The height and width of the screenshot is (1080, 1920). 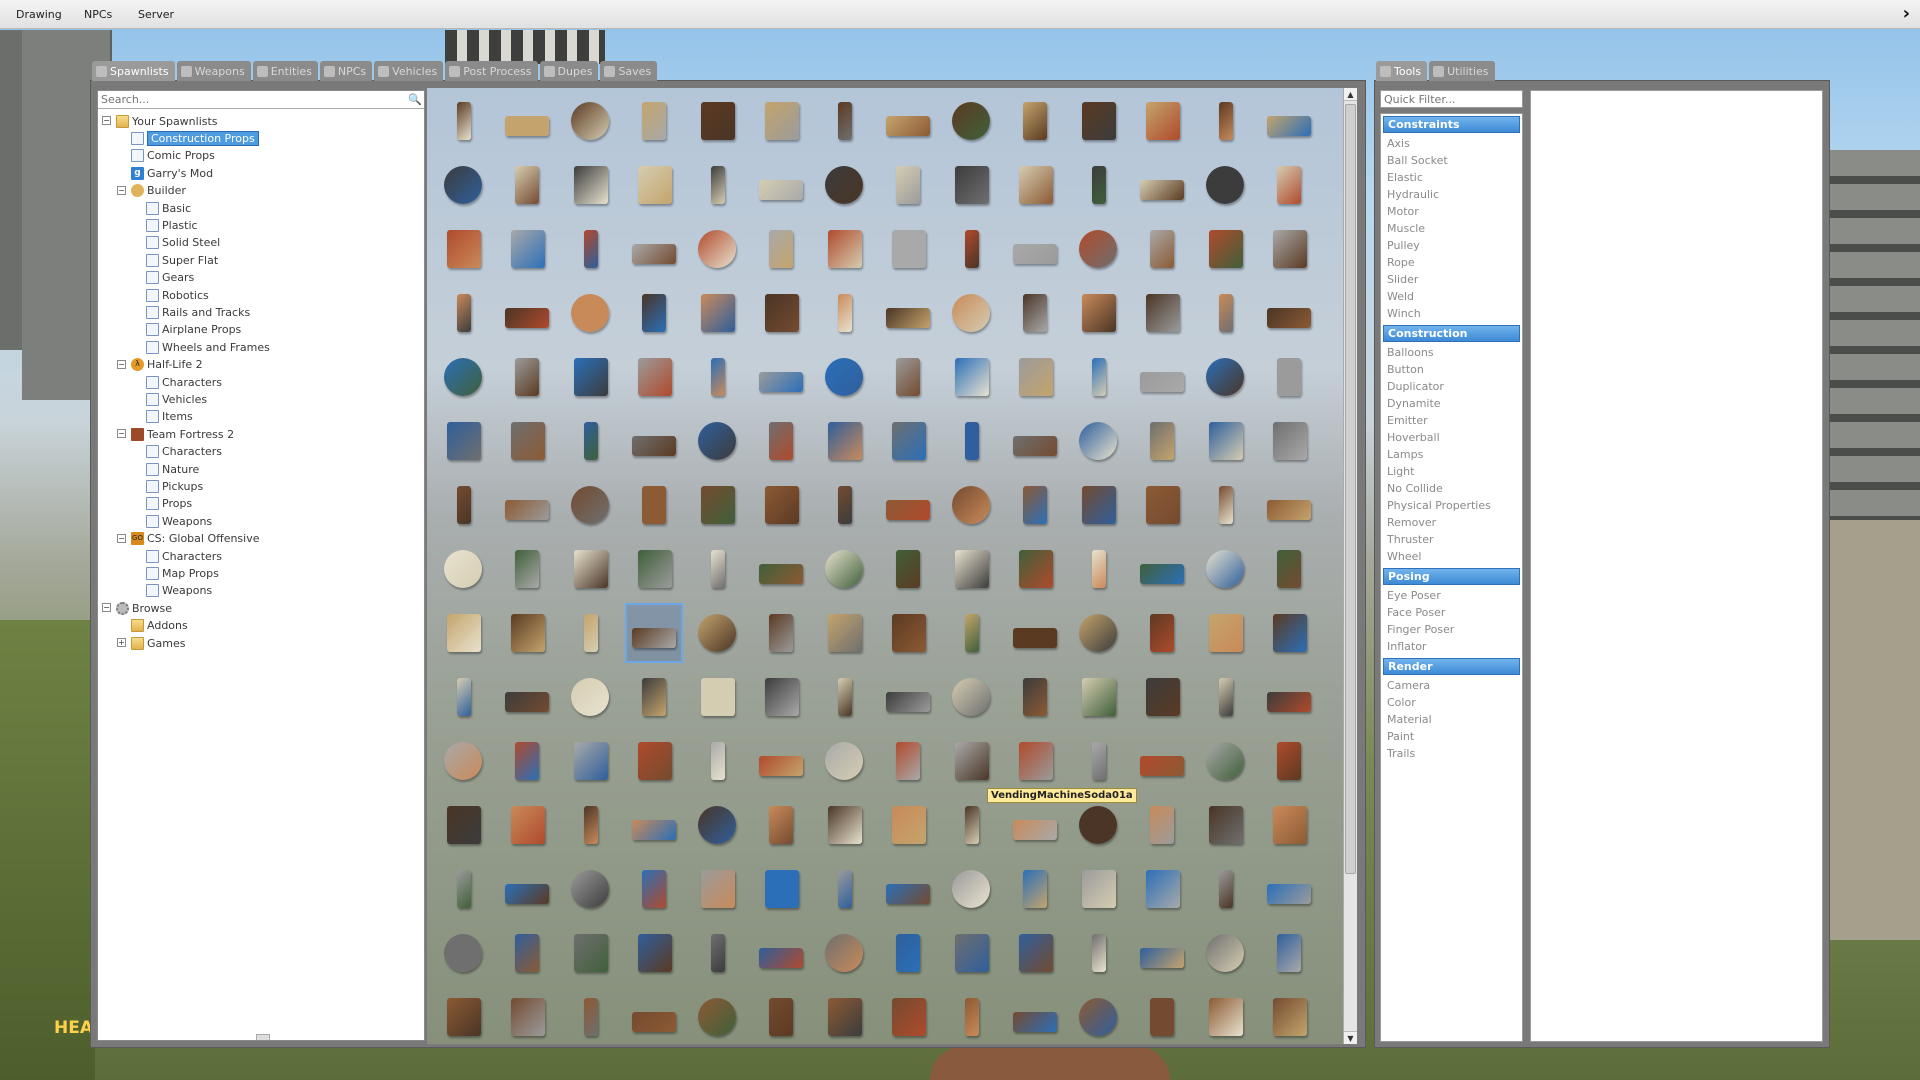 I want to click on tool-no-collide: No Collide, so click(x=1415, y=488).